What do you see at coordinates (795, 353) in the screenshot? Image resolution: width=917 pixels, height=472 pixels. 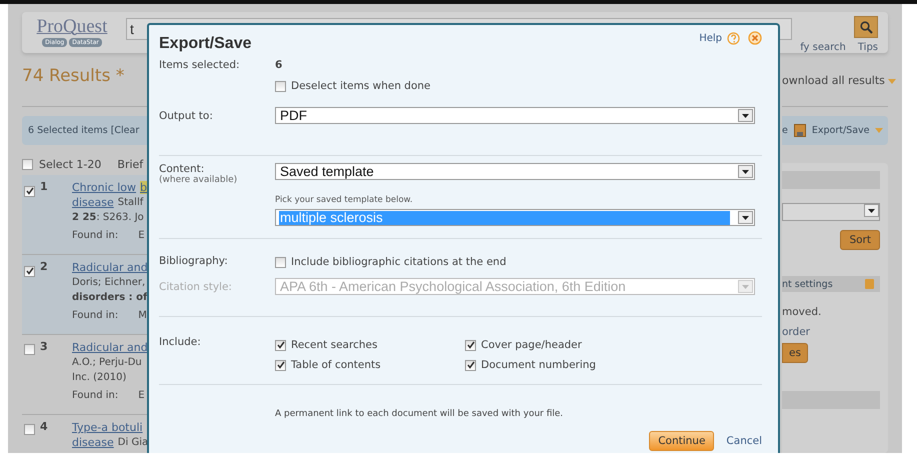 I see `action-button: es` at bounding box center [795, 353].